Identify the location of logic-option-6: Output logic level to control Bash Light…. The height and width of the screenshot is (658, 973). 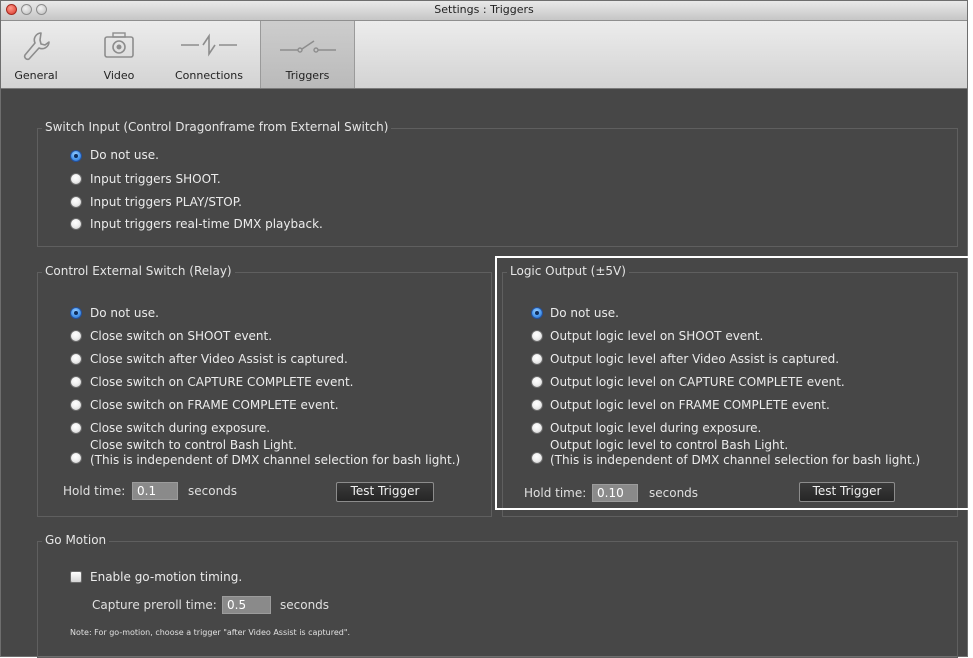
(669, 445).